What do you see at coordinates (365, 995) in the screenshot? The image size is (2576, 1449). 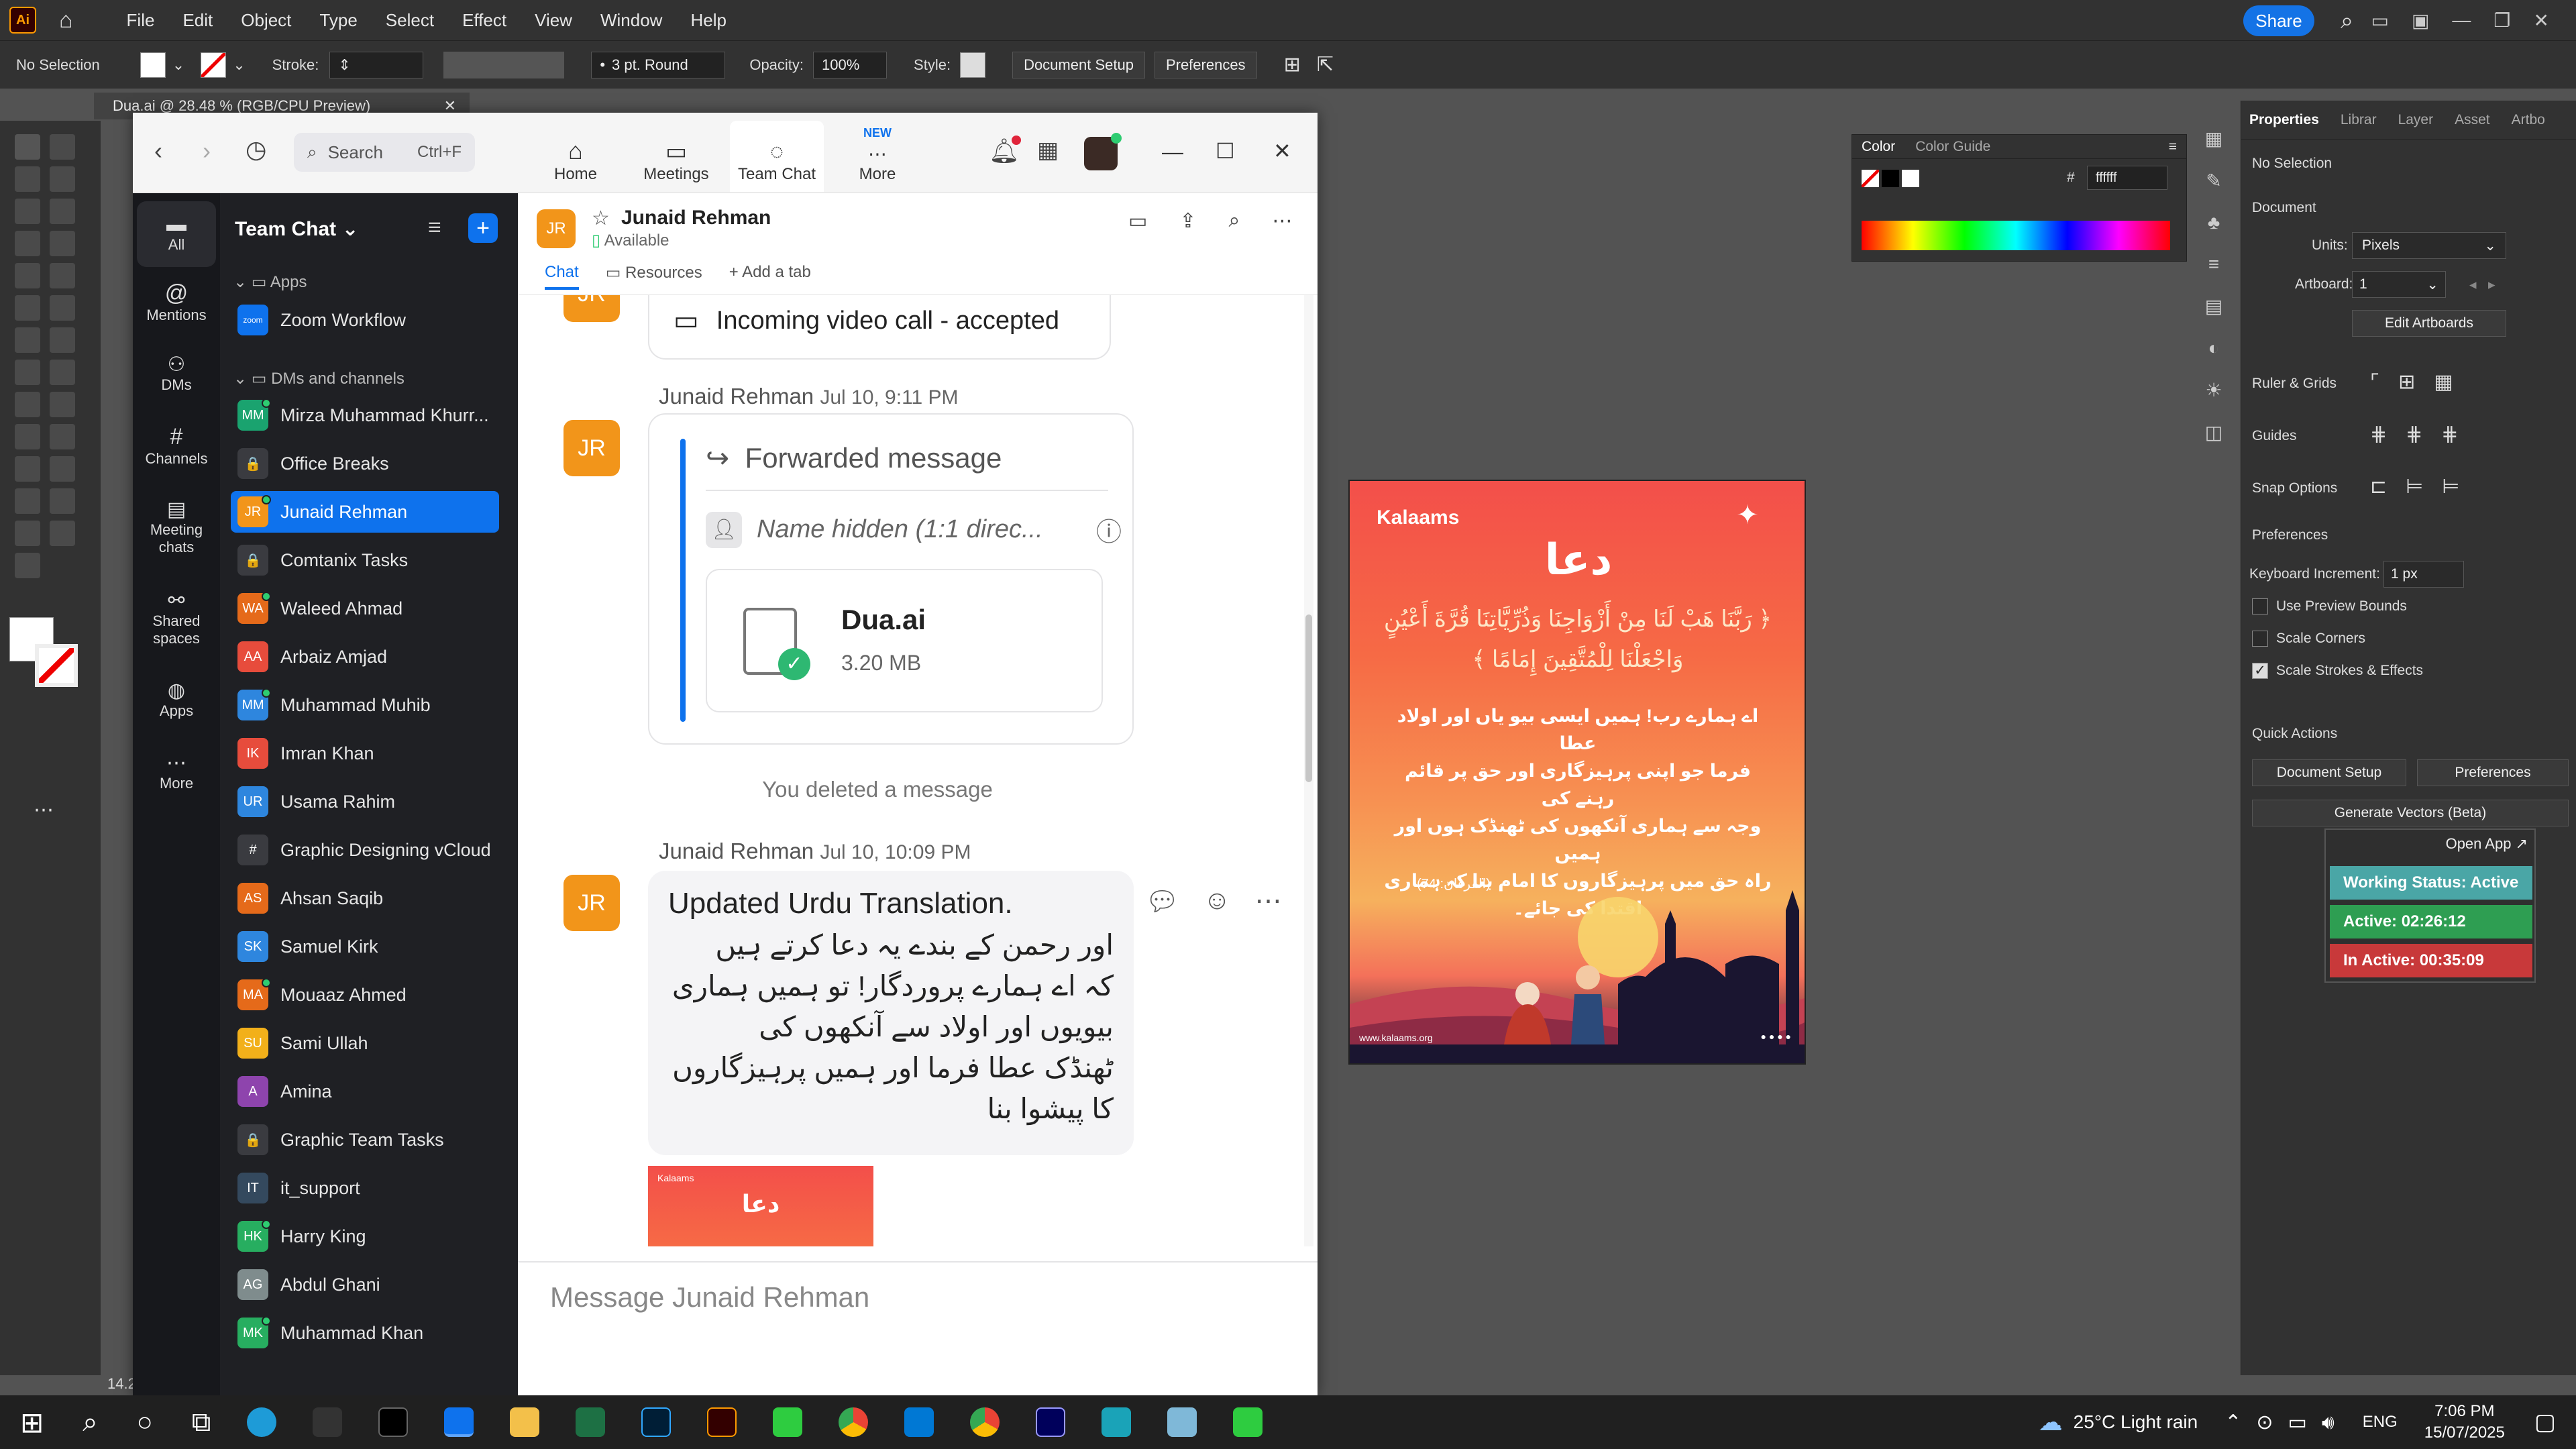 I see `list-item: MA Mouaaz Ahmed` at bounding box center [365, 995].